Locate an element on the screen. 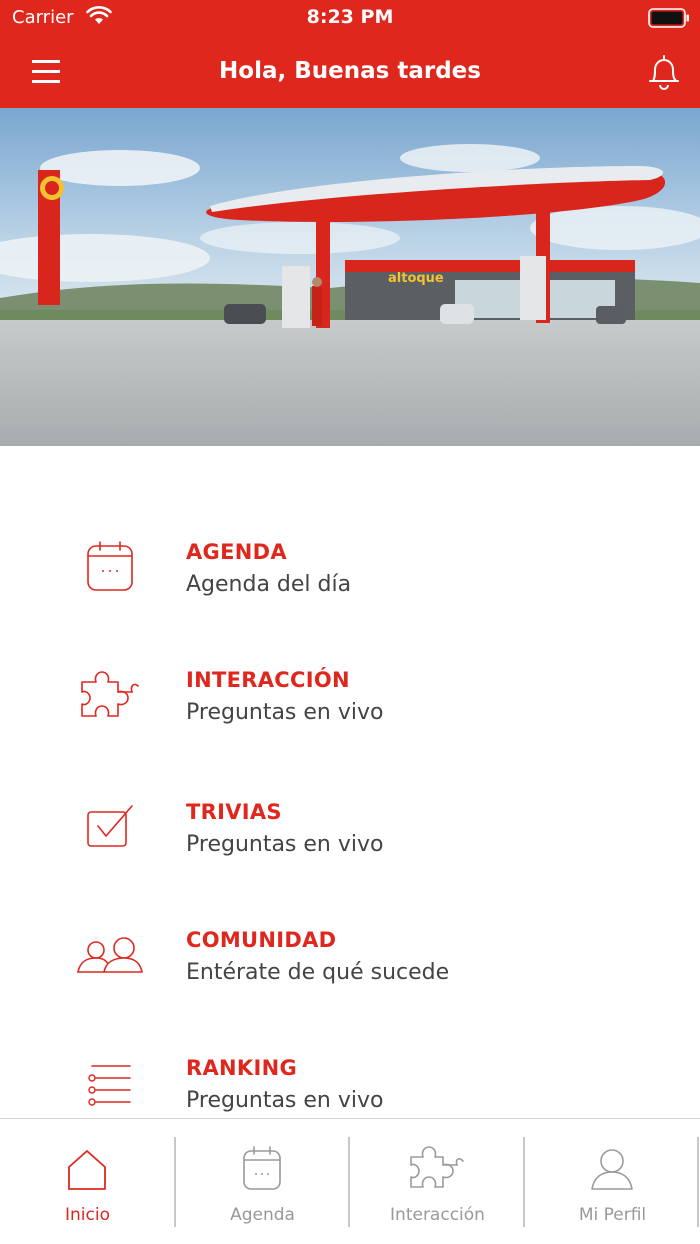 This screenshot has width=700, height=1244. tab-label: Interacción is located at coordinates (437, 1215).